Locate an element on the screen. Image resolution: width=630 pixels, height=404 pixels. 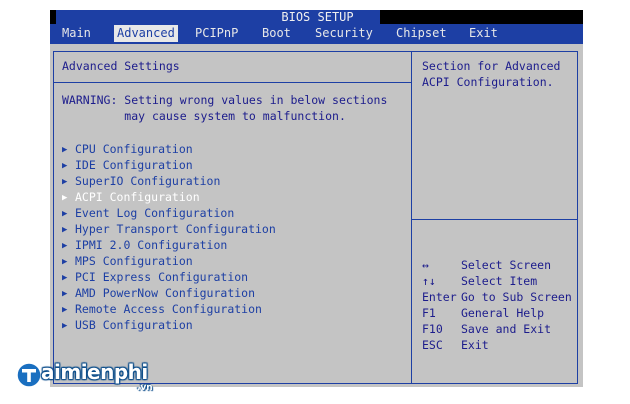
menu-exit: Exit is located at coordinates (483, 33).